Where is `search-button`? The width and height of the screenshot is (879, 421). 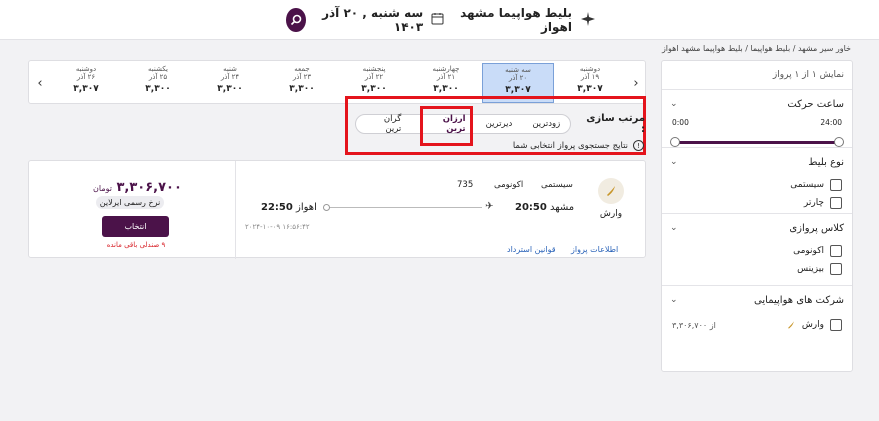
search-button is located at coordinates (296, 20).